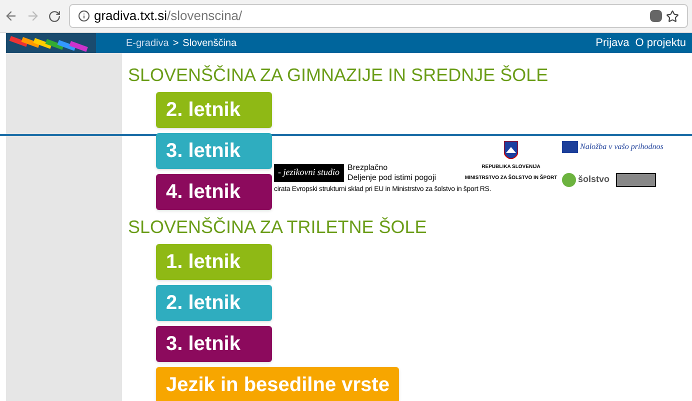 Image resolution: width=692 pixels, height=401 pixels. I want to click on license-text: Brezplačno, so click(368, 168).